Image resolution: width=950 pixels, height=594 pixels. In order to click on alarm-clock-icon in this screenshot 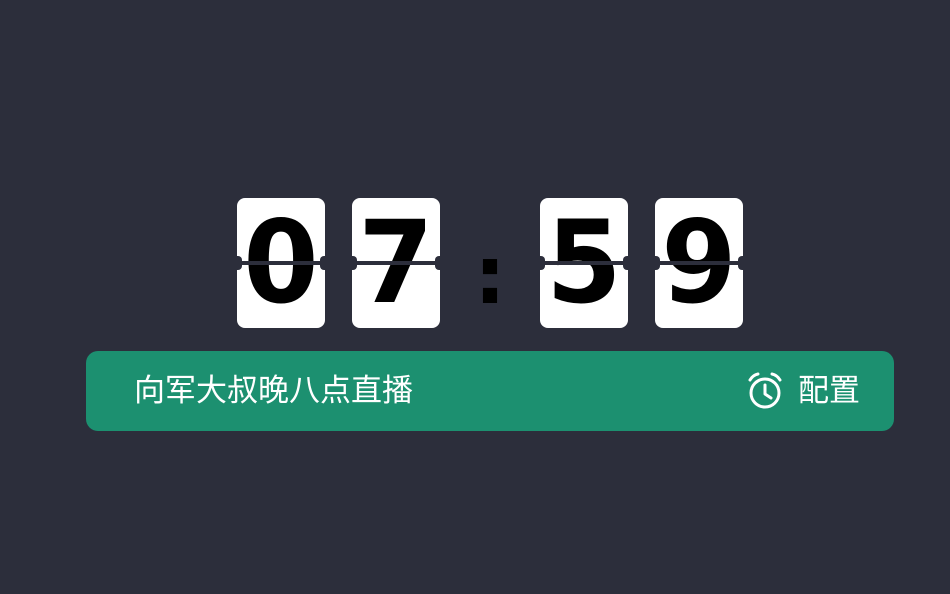, I will do `click(765, 391)`.